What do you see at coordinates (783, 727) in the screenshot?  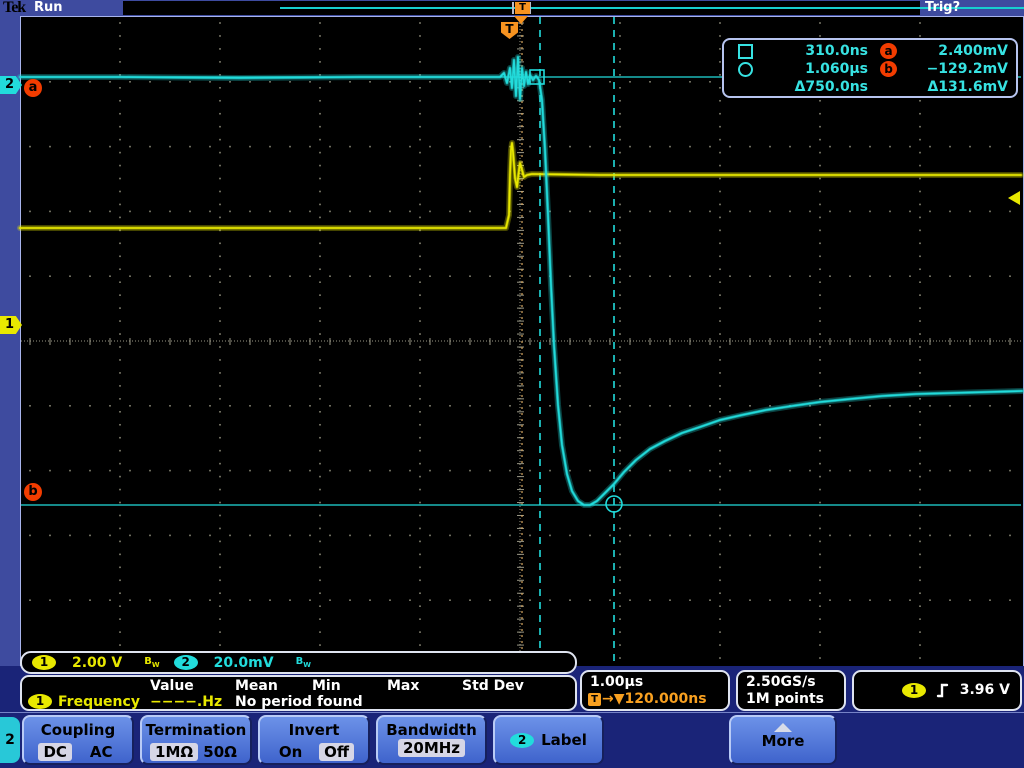 I see `chevron-up-icon` at bounding box center [783, 727].